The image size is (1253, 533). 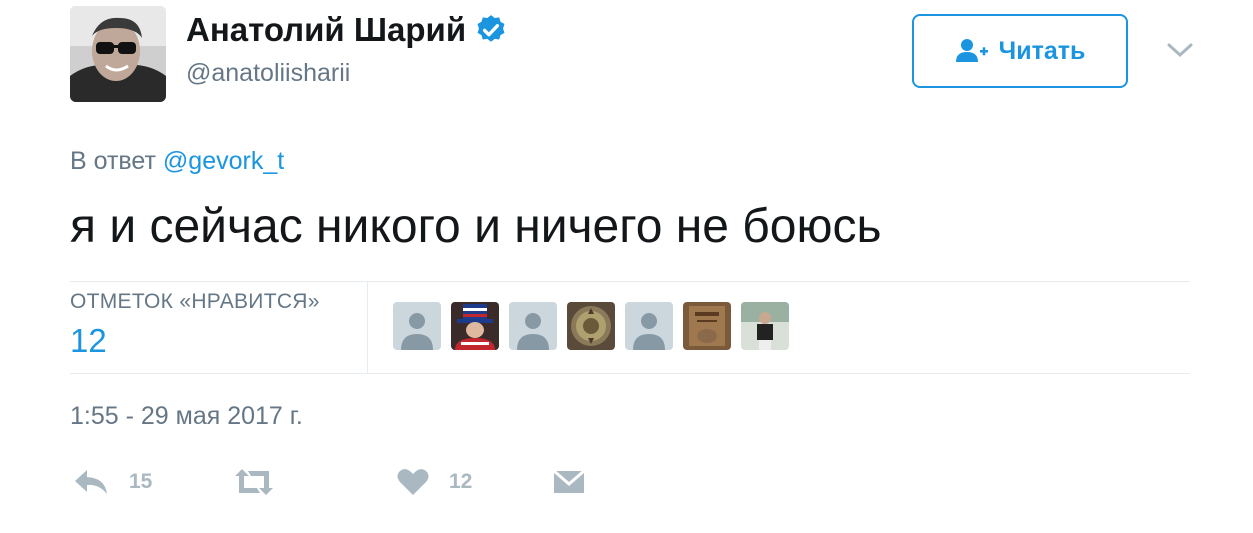 What do you see at coordinates (971, 50) in the screenshot?
I see `follow-user-plus-icon` at bounding box center [971, 50].